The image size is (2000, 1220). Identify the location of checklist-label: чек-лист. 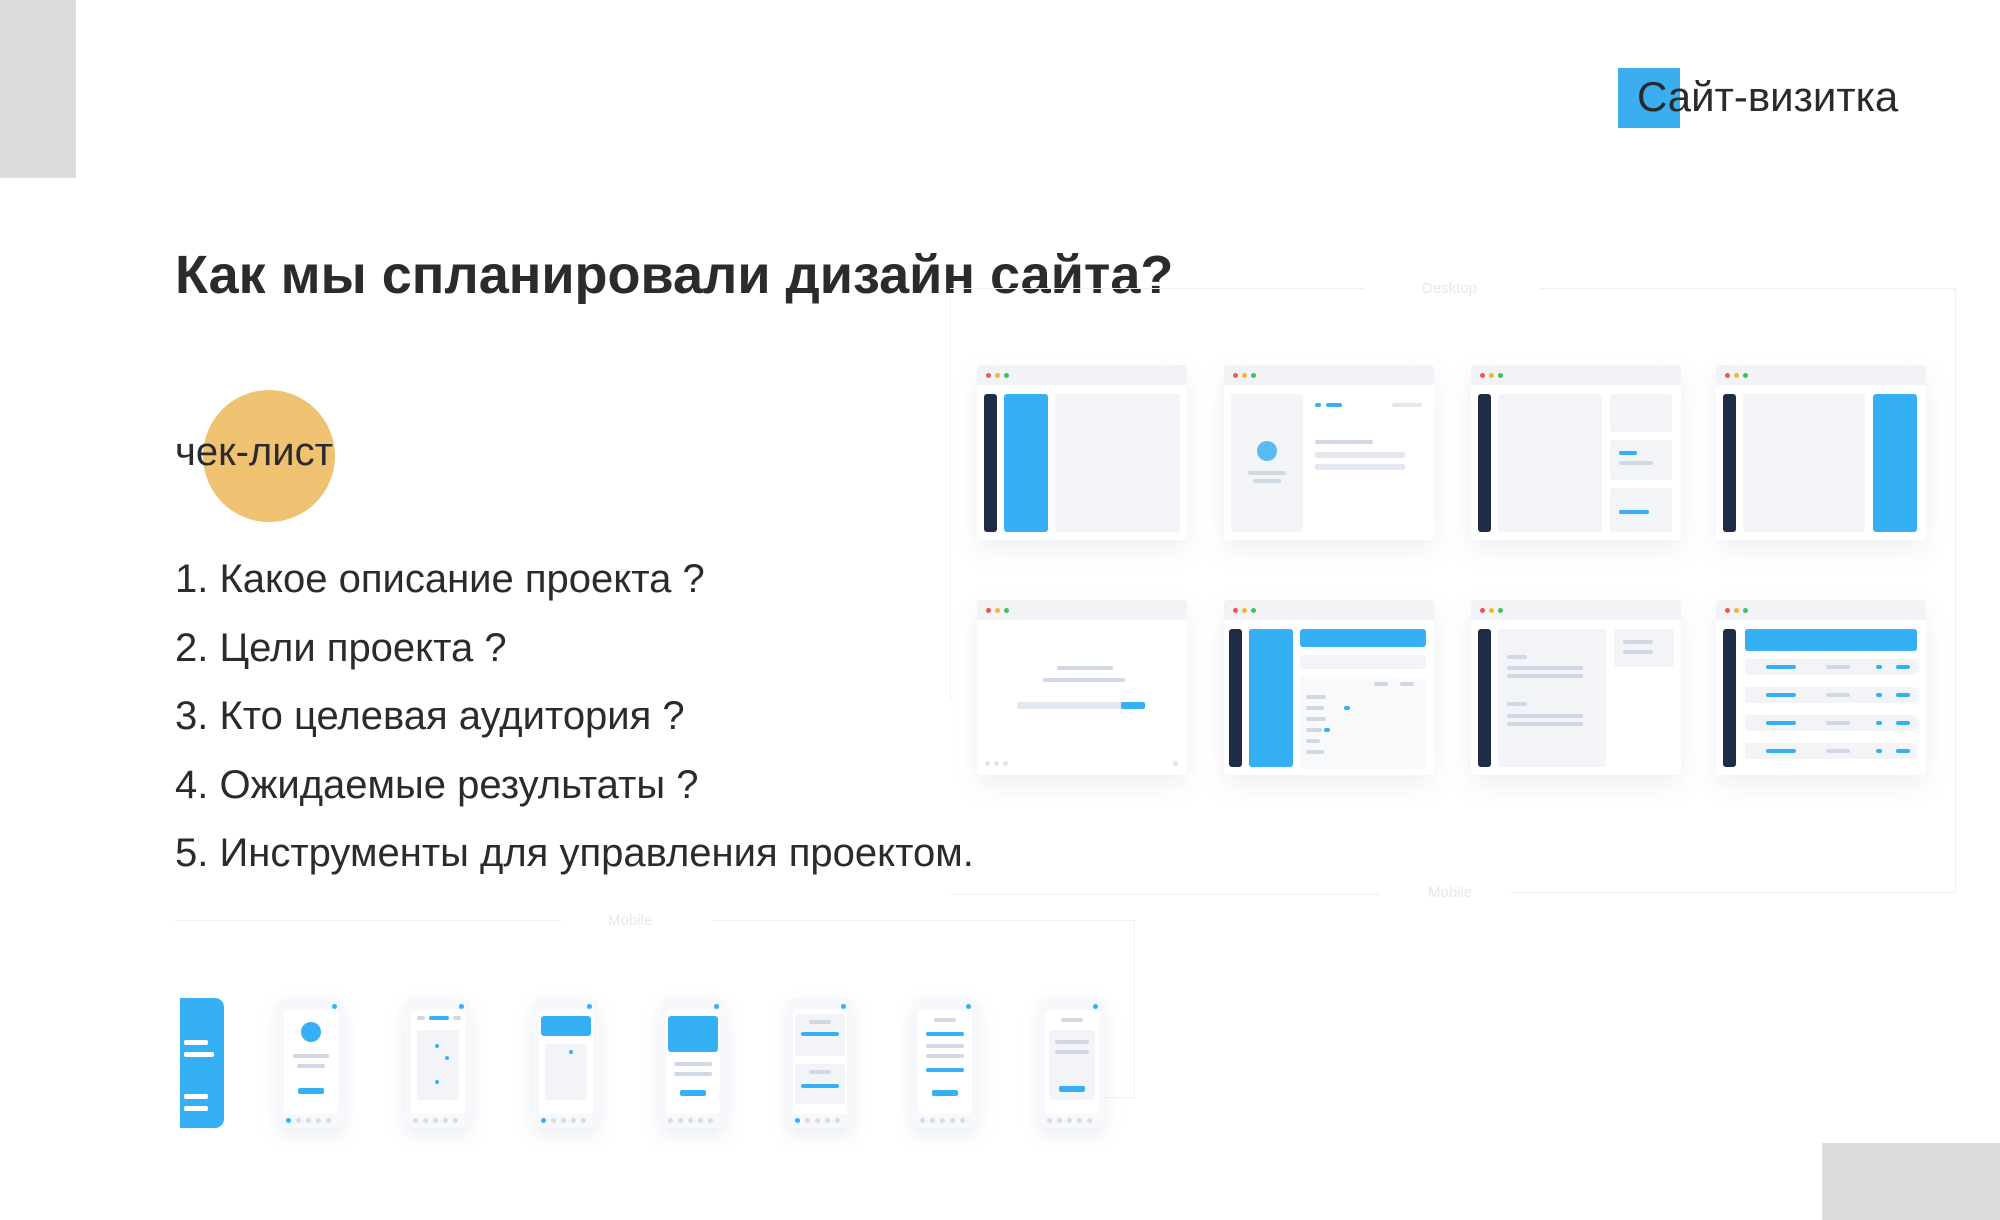
(254, 452).